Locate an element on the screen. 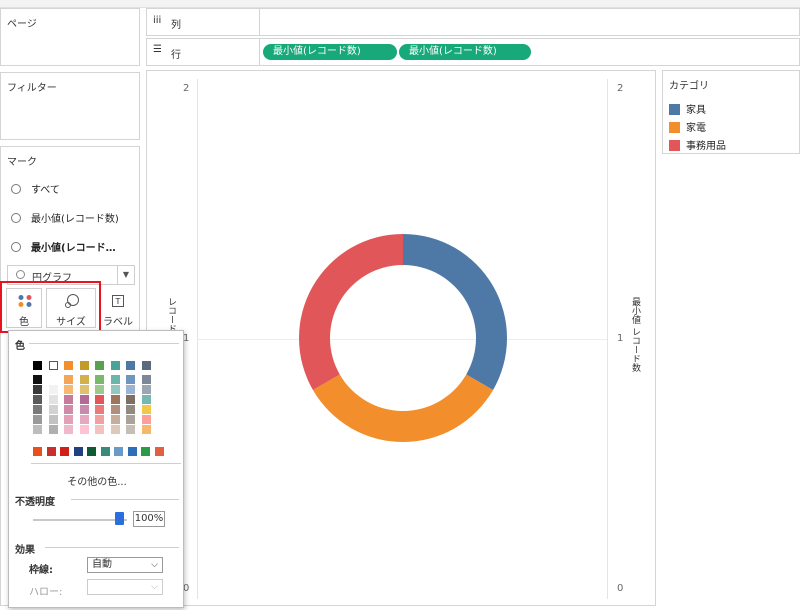 The width and height of the screenshot is (800, 610). pages-panel: ページ is located at coordinates (70, 37).